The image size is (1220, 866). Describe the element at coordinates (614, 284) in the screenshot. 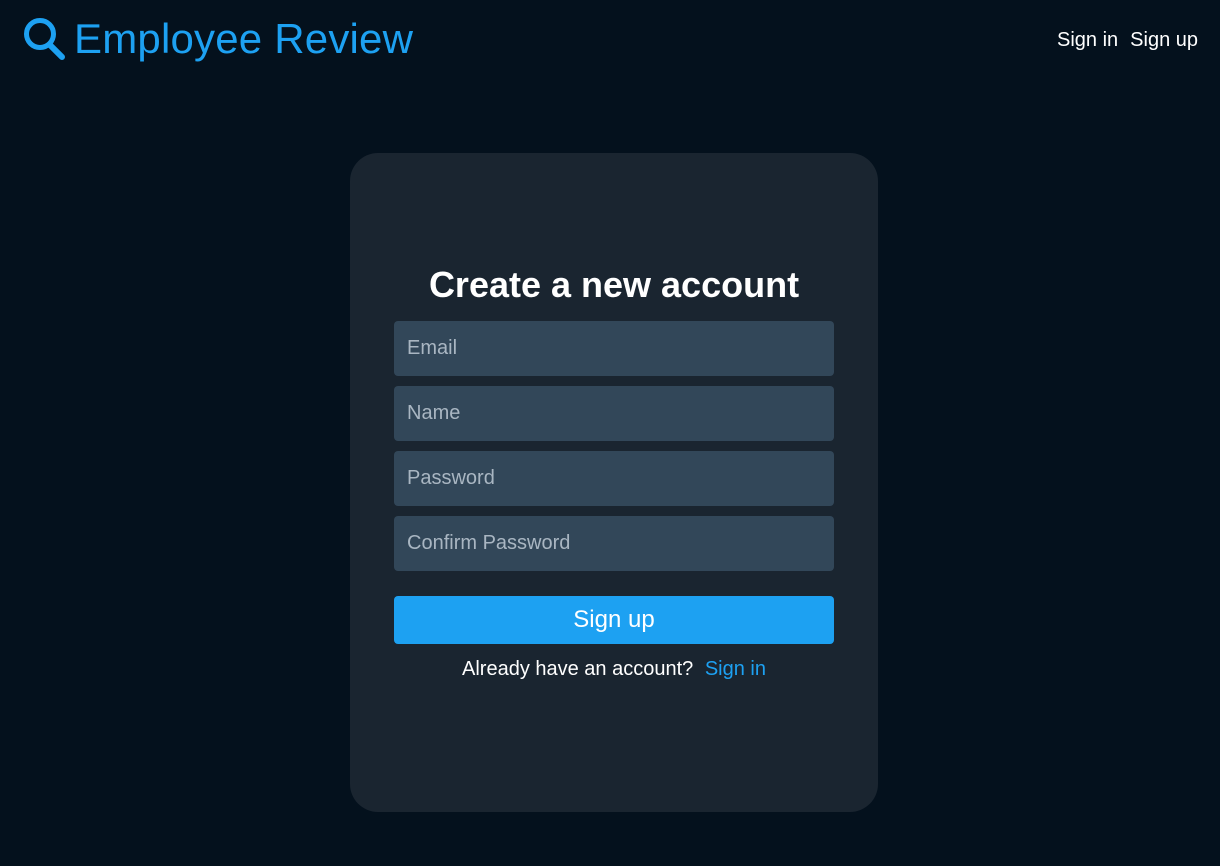

I see `page-title: Create a new account` at that location.